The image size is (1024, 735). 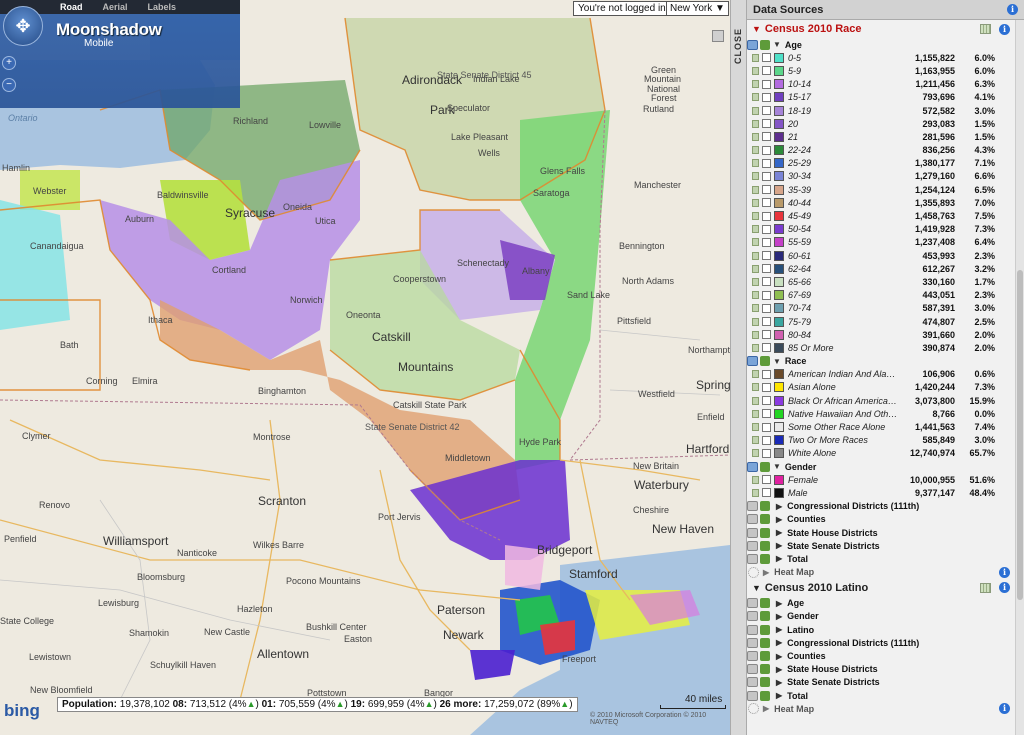 What do you see at coordinates (885, 334) in the screenshot?
I see `legend-row: 80-84 391,660 2.0%` at bounding box center [885, 334].